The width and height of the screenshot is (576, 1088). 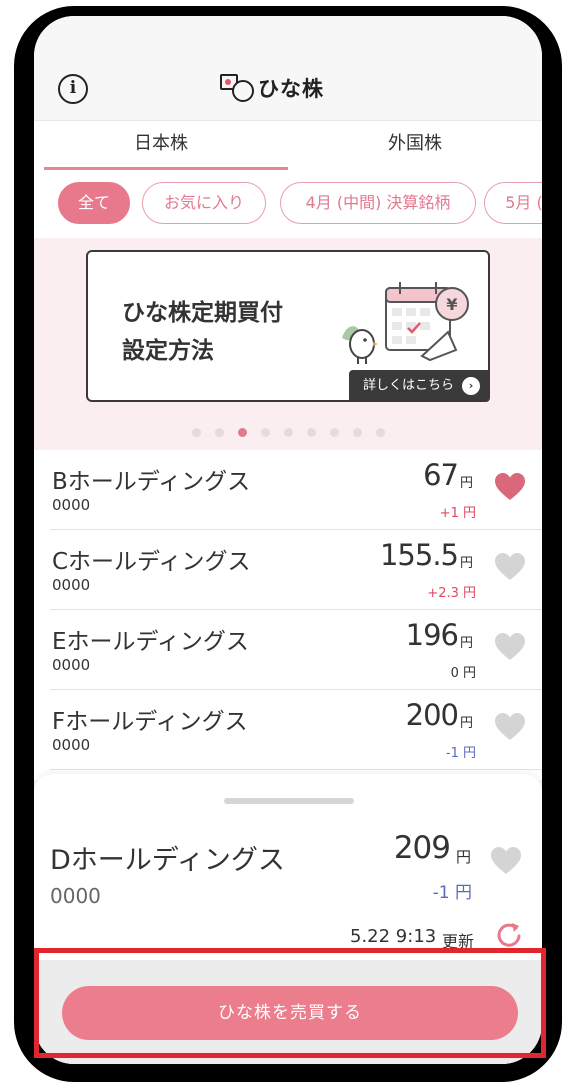 What do you see at coordinates (290, 1003) in the screenshot?
I see `highlight-box` at bounding box center [290, 1003].